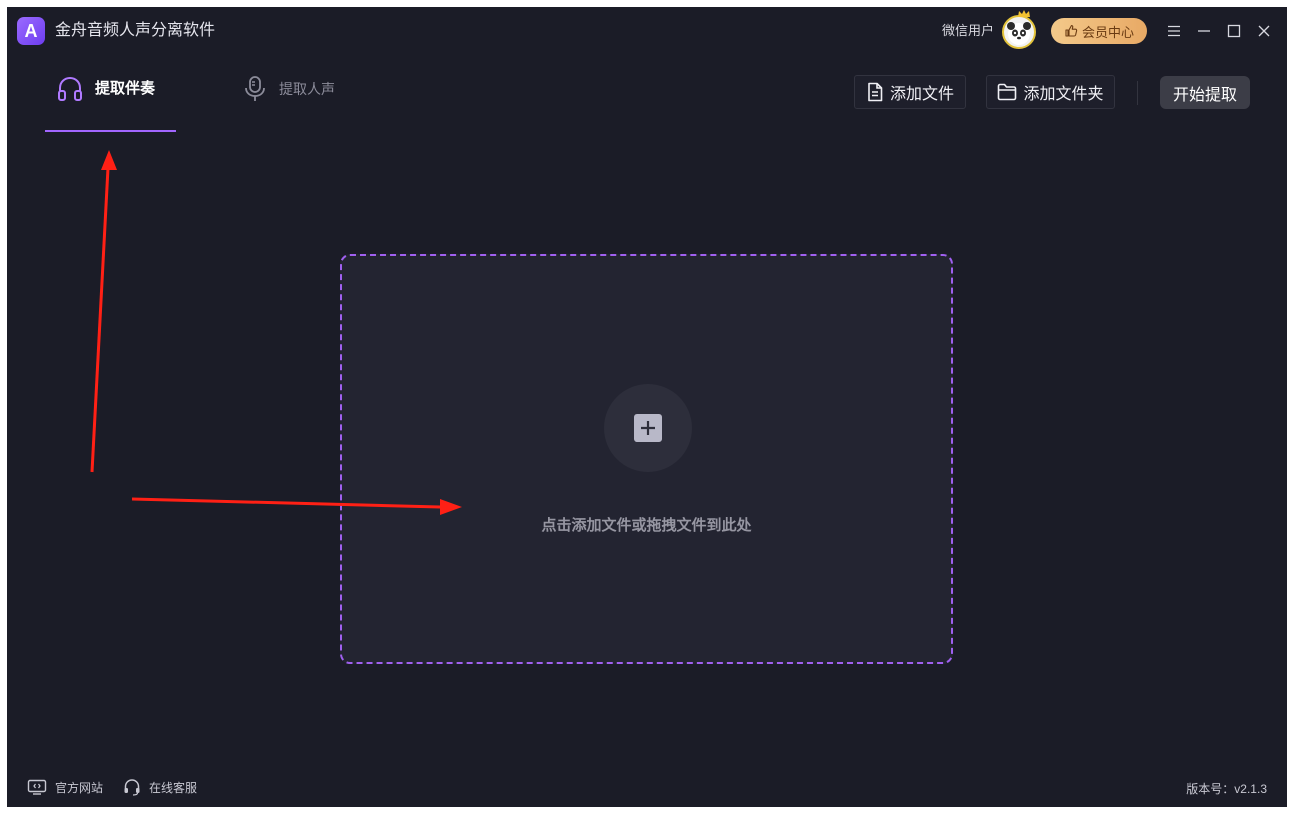  What do you see at coordinates (110, 131) in the screenshot?
I see `active-tab-indicator` at bounding box center [110, 131].